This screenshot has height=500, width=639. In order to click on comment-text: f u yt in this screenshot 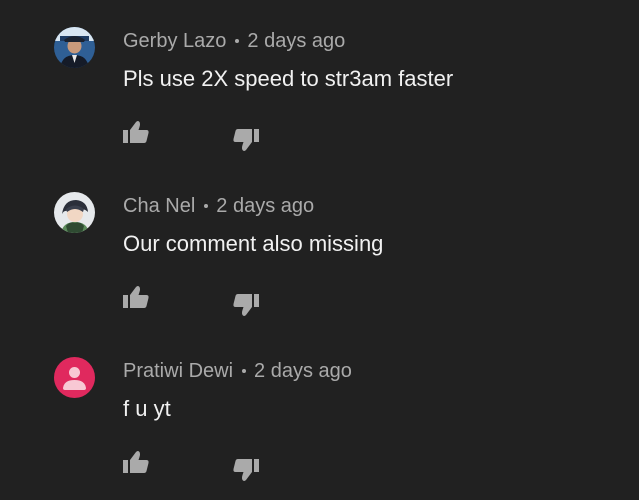, I will do `click(147, 408)`.